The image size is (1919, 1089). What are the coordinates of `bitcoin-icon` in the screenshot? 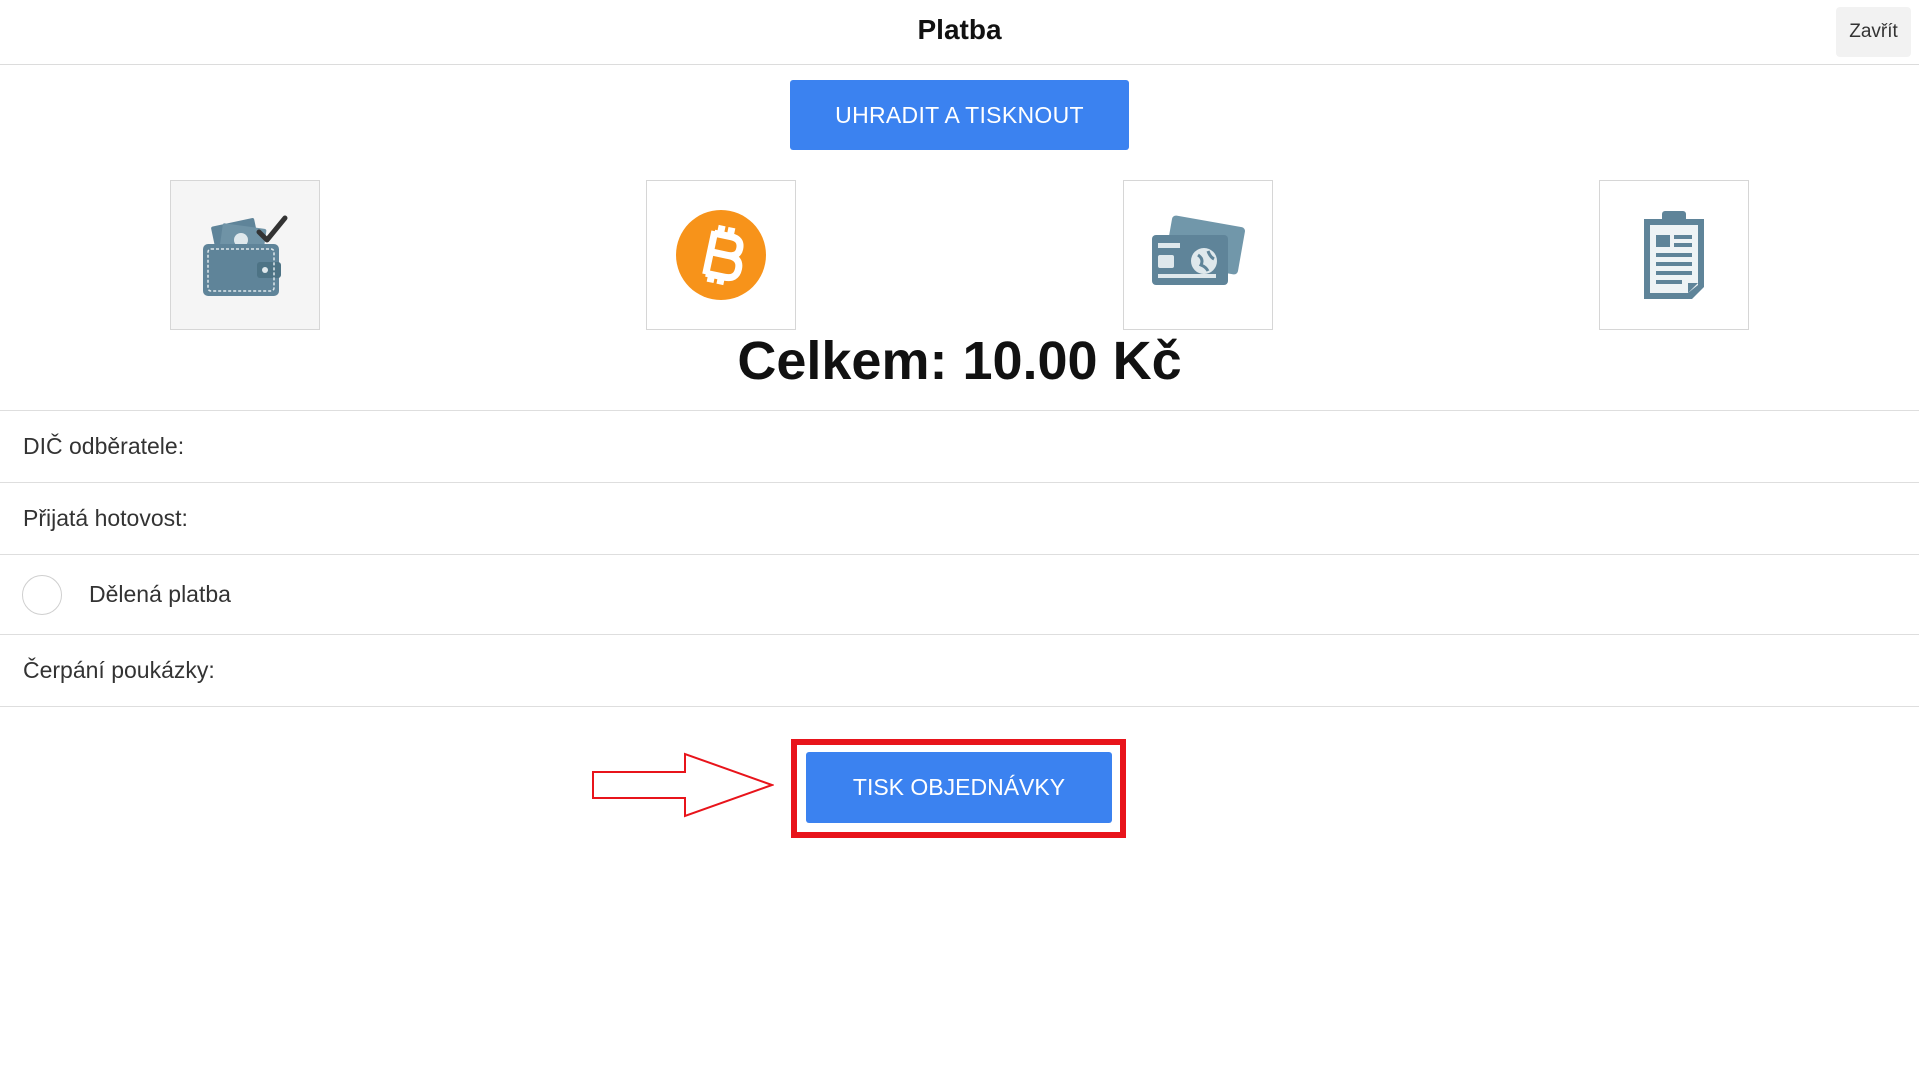 It's located at (721, 255).